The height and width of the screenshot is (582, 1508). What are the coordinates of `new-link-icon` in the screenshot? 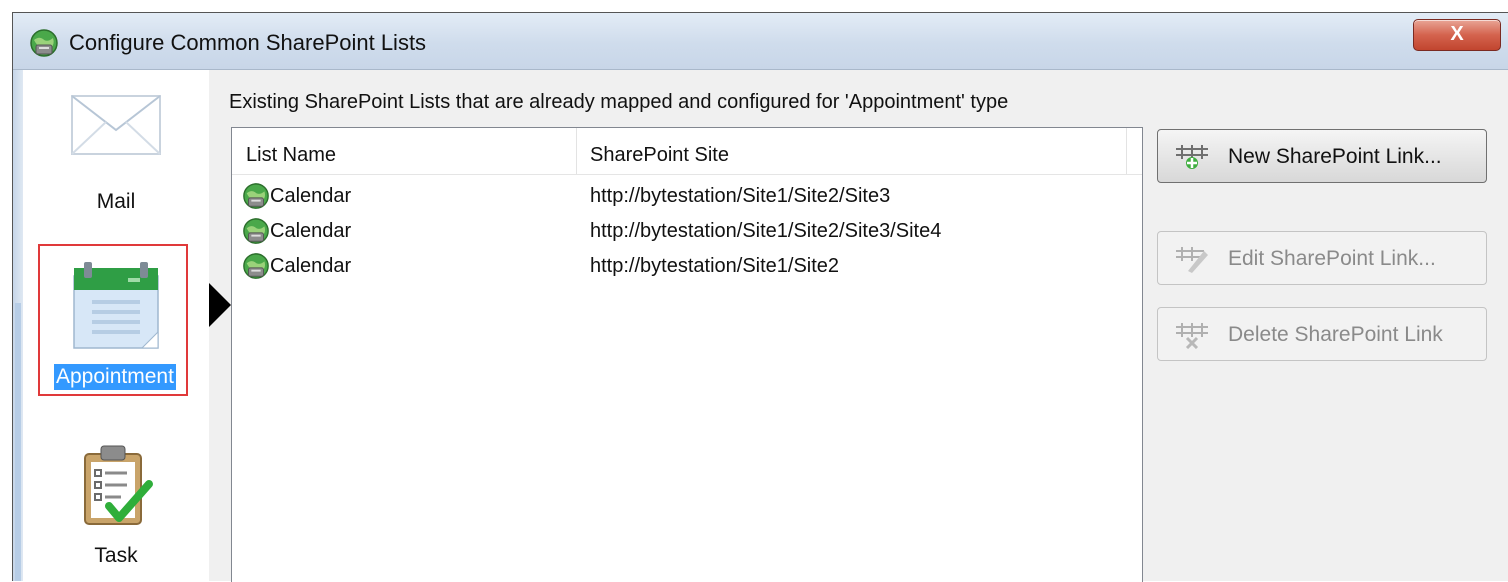 It's located at (1192, 157).